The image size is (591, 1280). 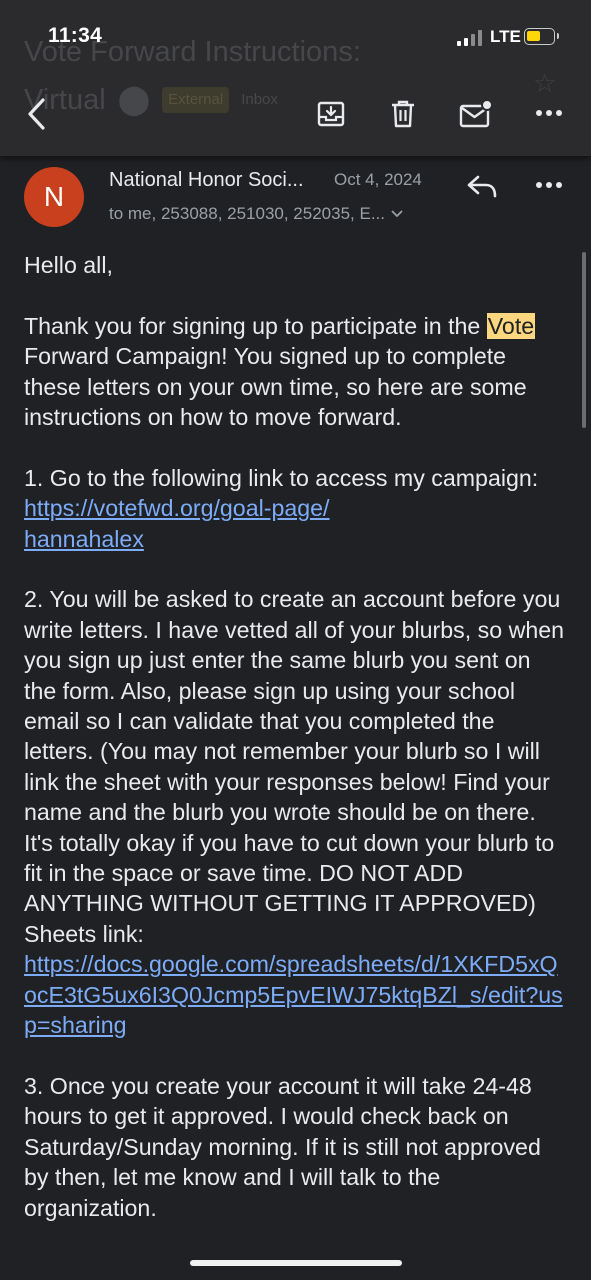 I want to click on external-badge: External, so click(x=196, y=100).